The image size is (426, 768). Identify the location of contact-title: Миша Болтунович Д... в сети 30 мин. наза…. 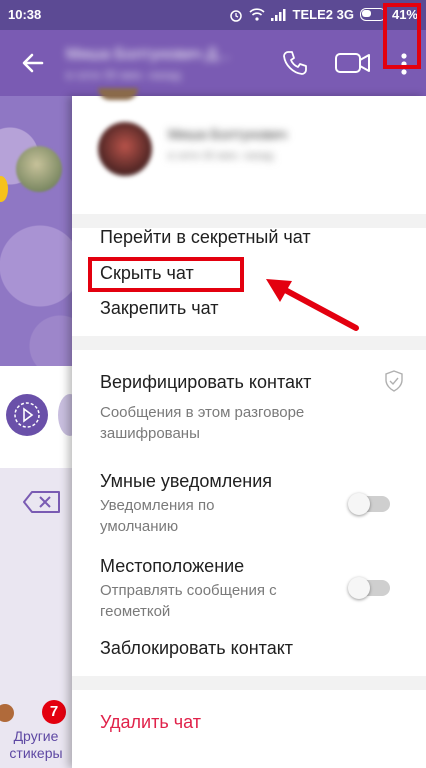
(171, 63).